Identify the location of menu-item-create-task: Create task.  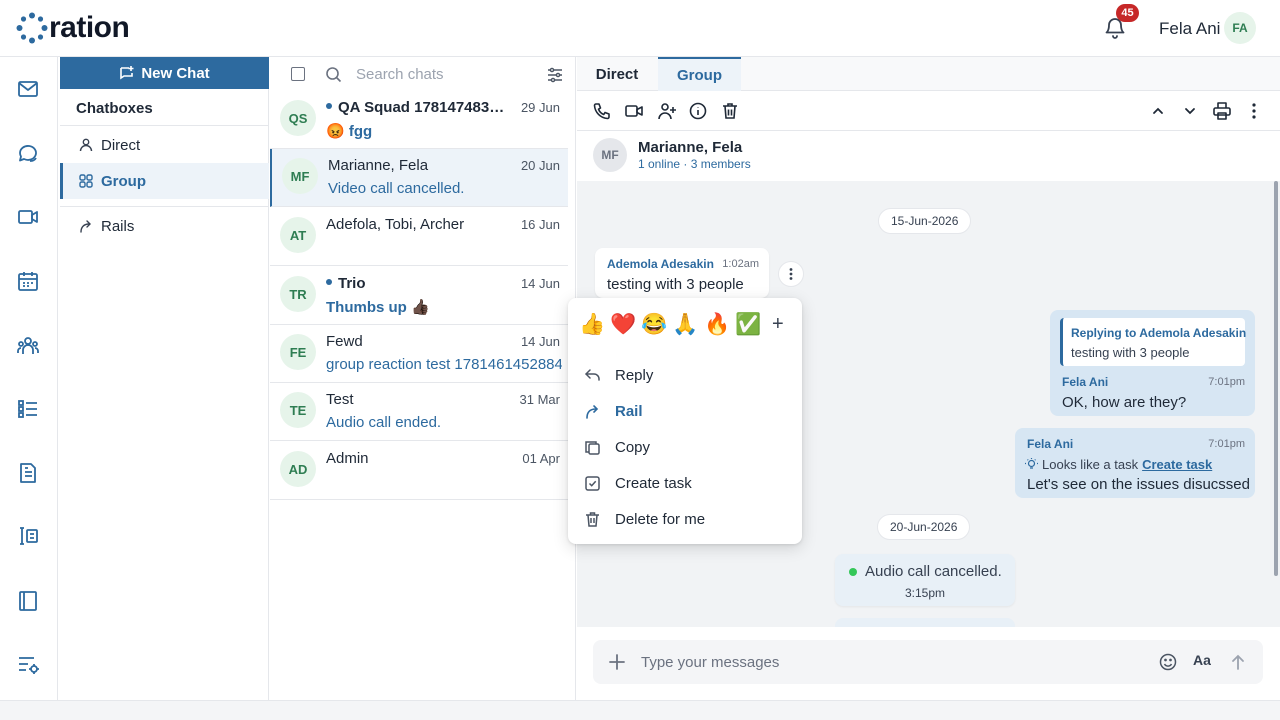
(689, 483).